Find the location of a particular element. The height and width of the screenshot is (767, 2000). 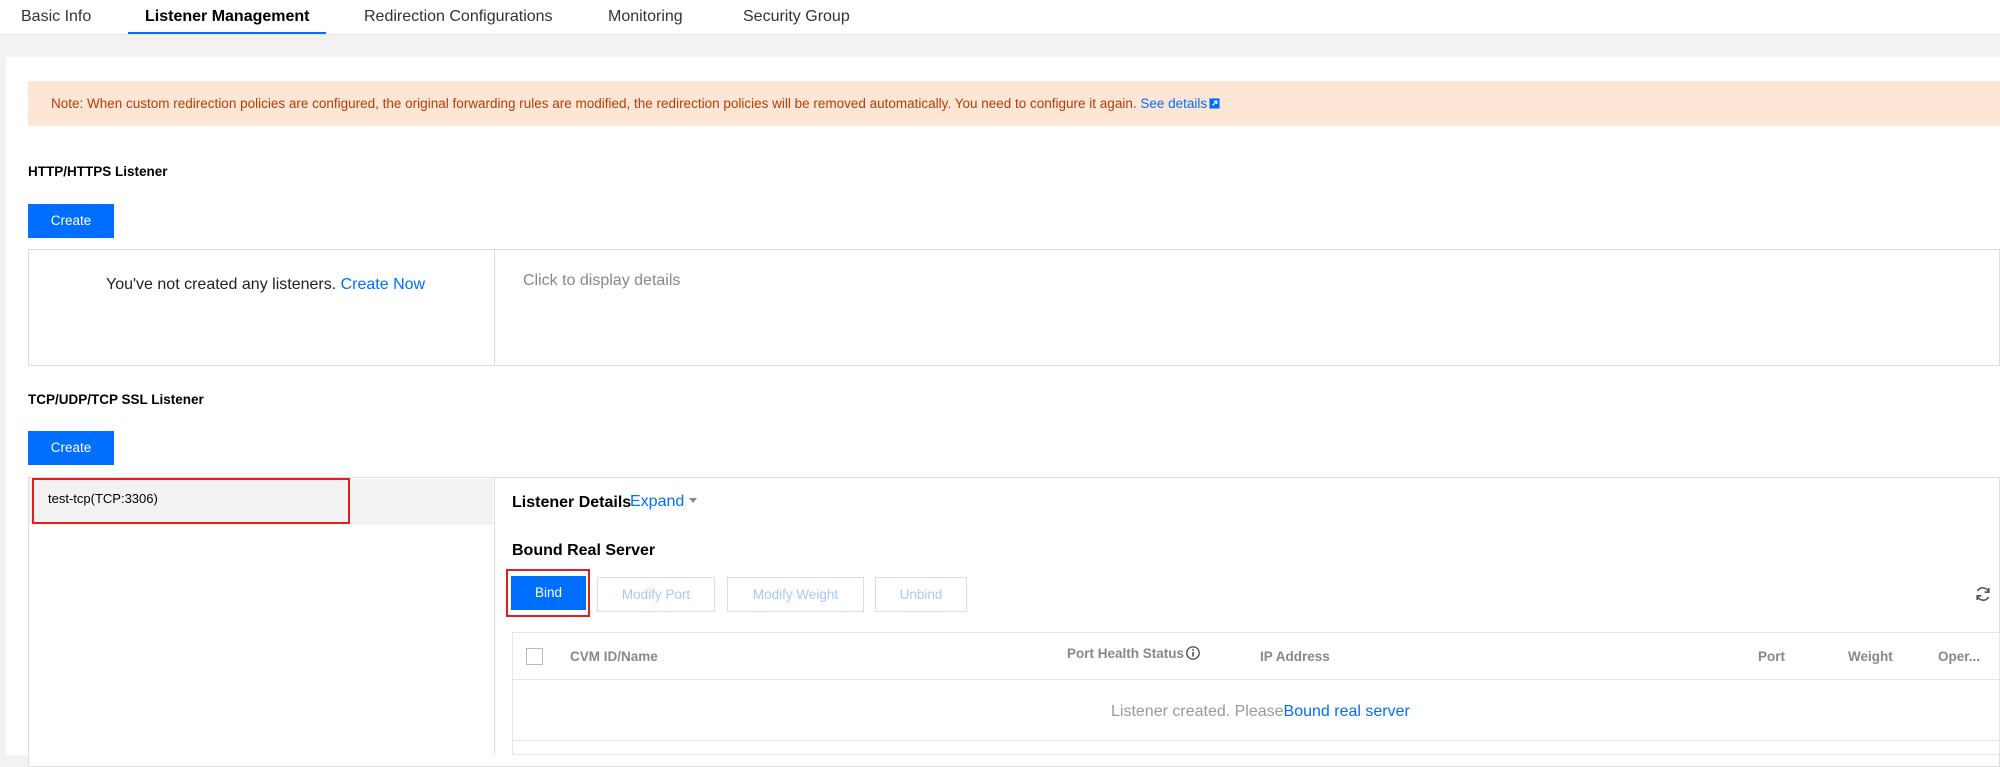

external-link-icon is located at coordinates (1214, 103).